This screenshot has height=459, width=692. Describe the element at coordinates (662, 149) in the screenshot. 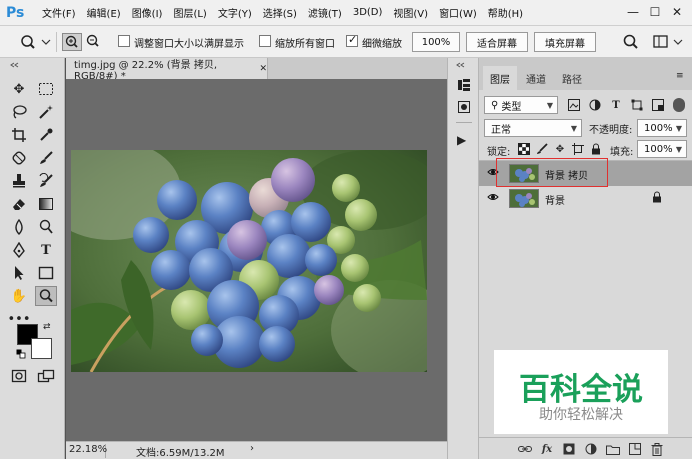

I see `fill-field: 100% ▼` at that location.